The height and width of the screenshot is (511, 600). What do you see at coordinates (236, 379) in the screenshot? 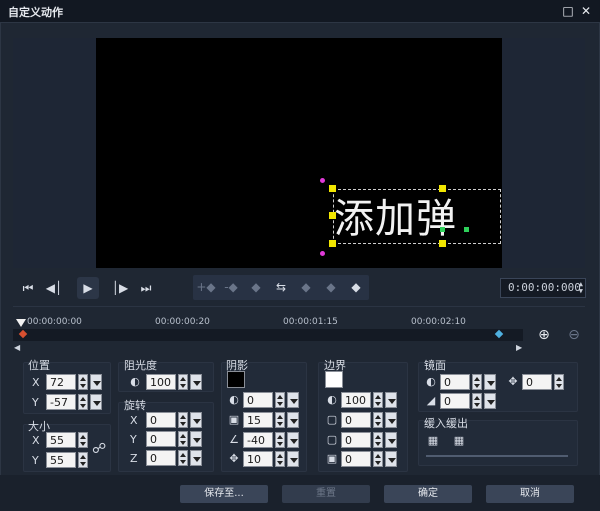
I see `shadow-color-swatch` at bounding box center [236, 379].